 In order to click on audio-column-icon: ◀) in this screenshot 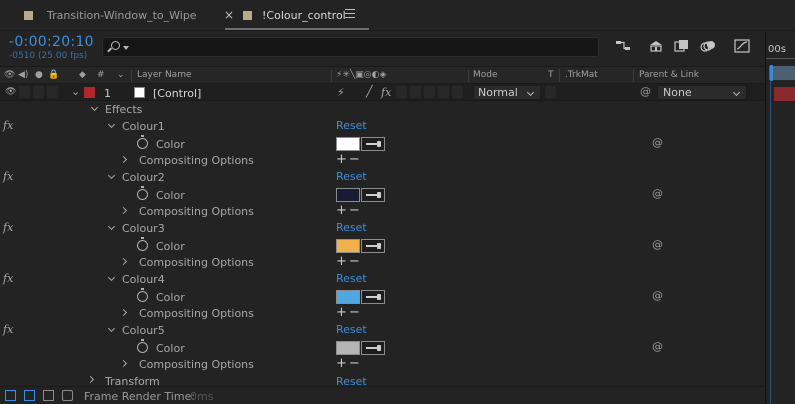, I will do `click(23, 75)`.